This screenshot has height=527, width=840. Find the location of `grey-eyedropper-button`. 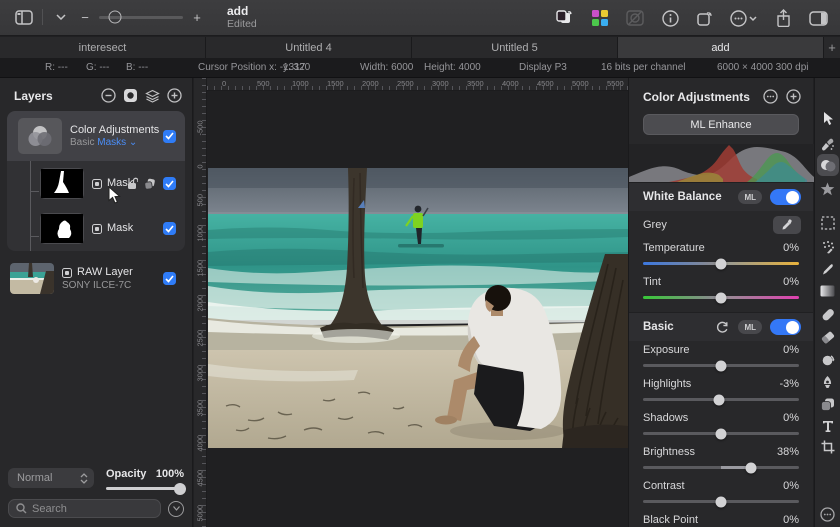

grey-eyedropper-button is located at coordinates (787, 225).